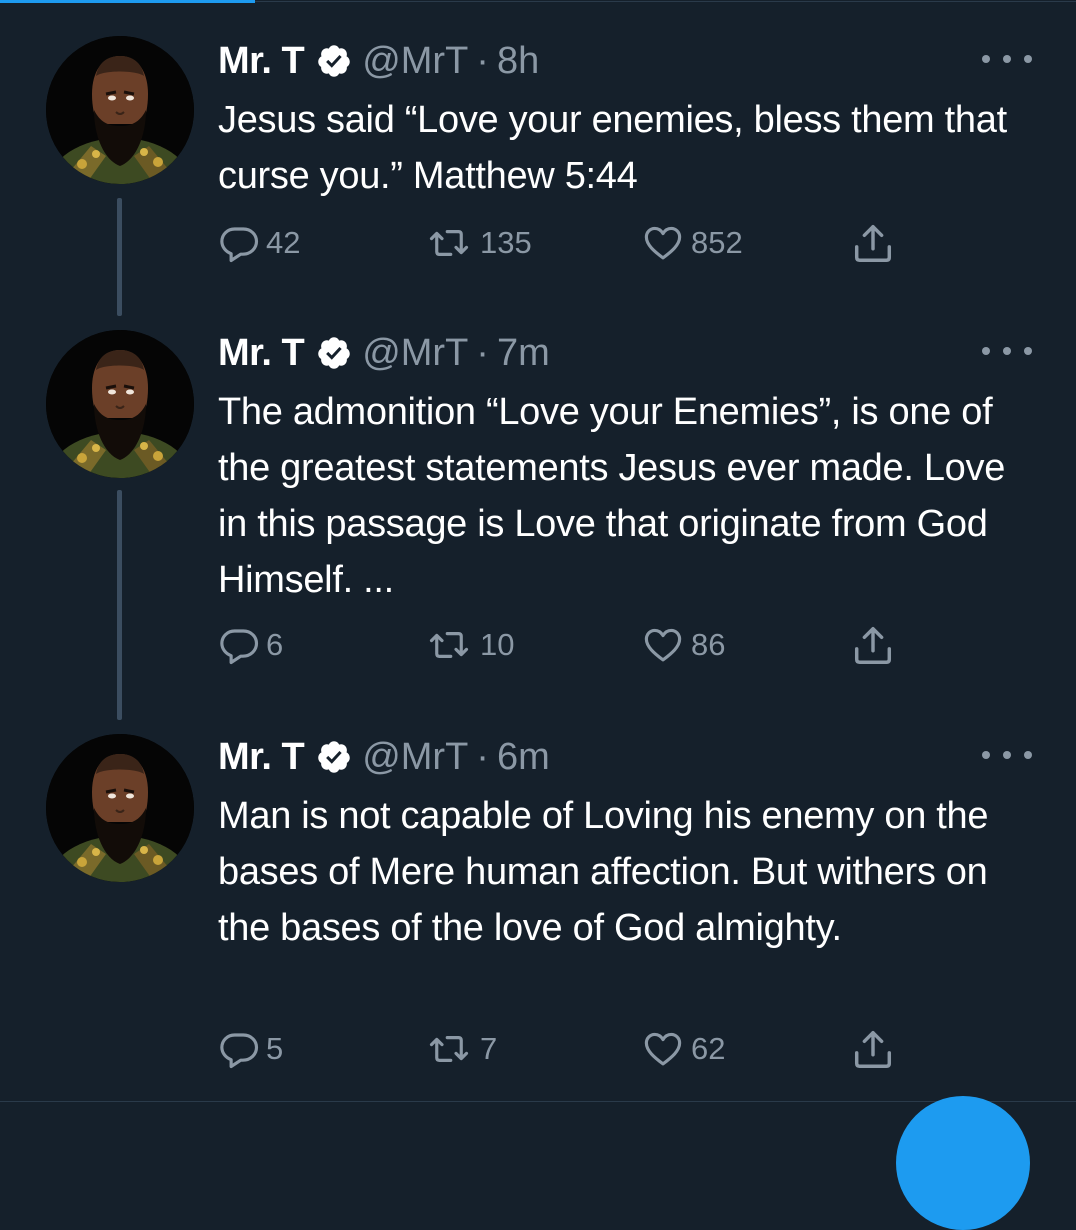 This screenshot has height=1230, width=1076. I want to click on reply-count: 42, so click(283, 242).